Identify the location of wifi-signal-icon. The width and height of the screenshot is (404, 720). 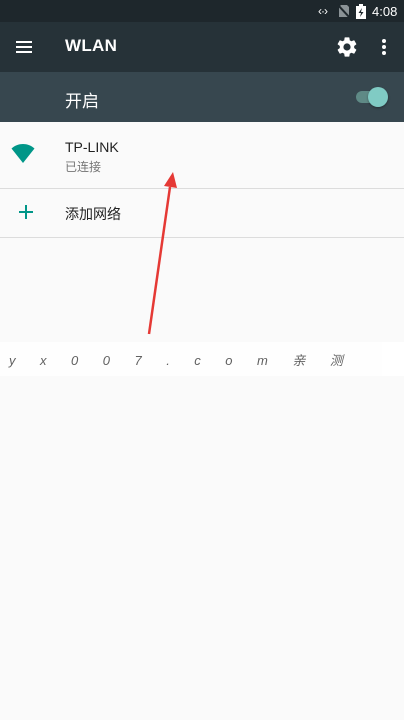
(23, 154).